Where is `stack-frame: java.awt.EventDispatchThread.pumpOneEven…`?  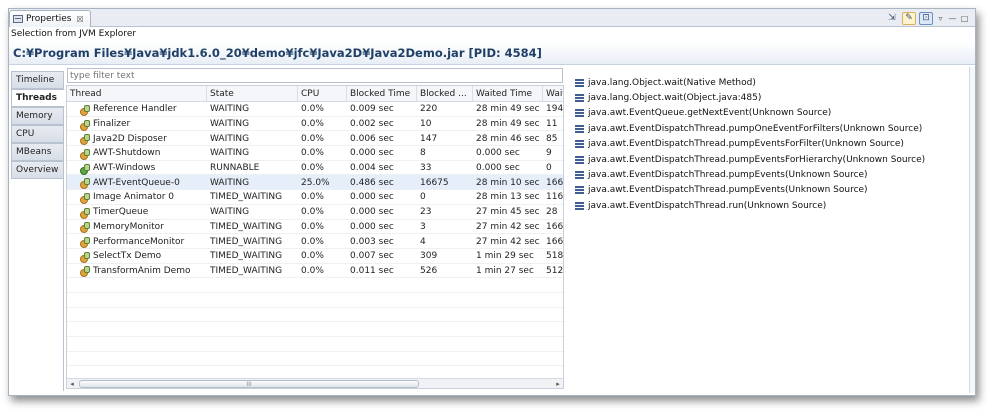
stack-frame: java.awt.EventDispatchThread.pumpOneEven… is located at coordinates (775, 128).